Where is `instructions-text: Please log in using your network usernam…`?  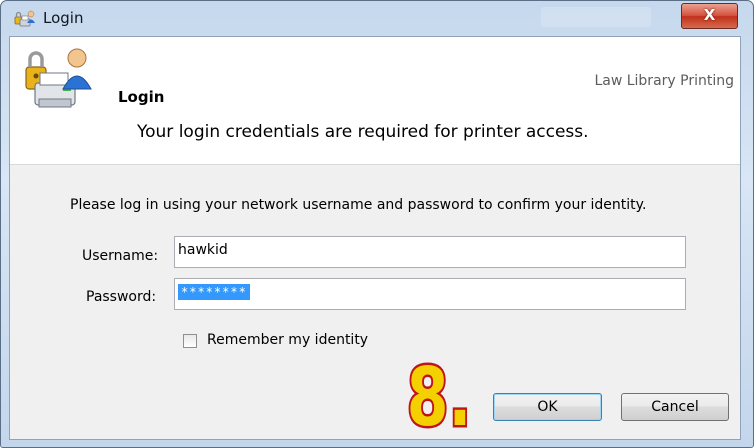
instructions-text: Please log in using your network usernam… is located at coordinates (358, 205).